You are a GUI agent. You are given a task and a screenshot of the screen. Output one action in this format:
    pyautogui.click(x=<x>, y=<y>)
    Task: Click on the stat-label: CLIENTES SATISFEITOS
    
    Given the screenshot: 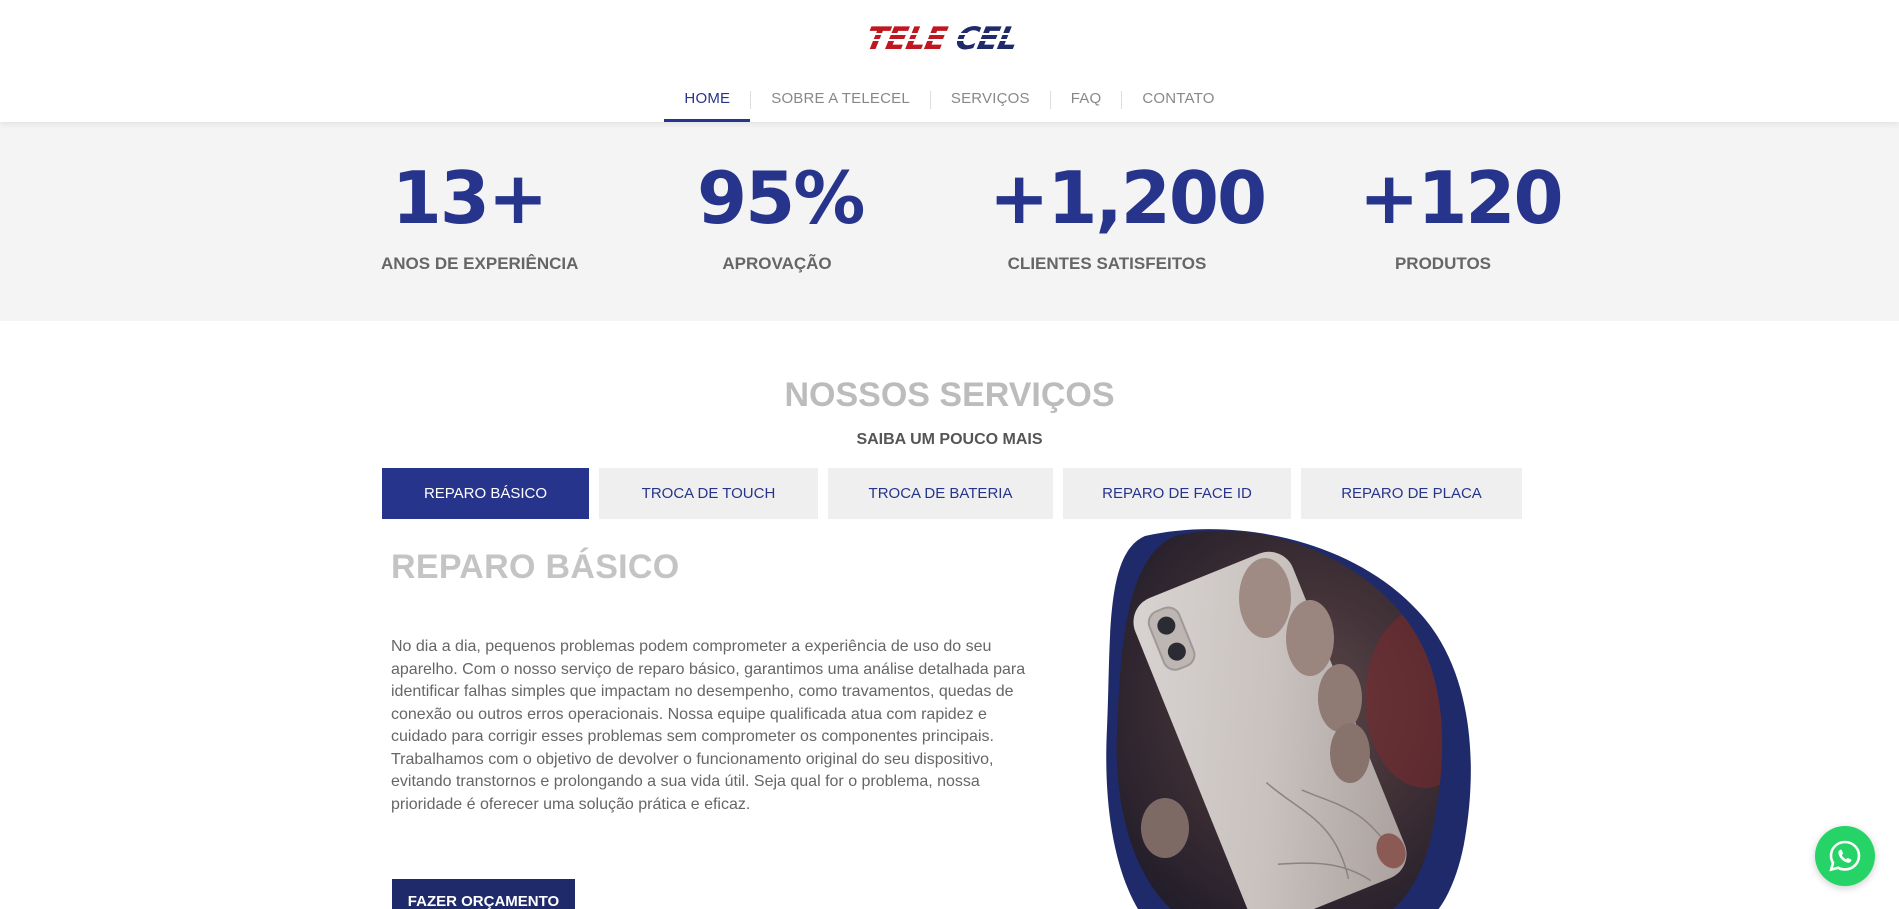 What is the action you would take?
    pyautogui.click(x=1107, y=263)
    